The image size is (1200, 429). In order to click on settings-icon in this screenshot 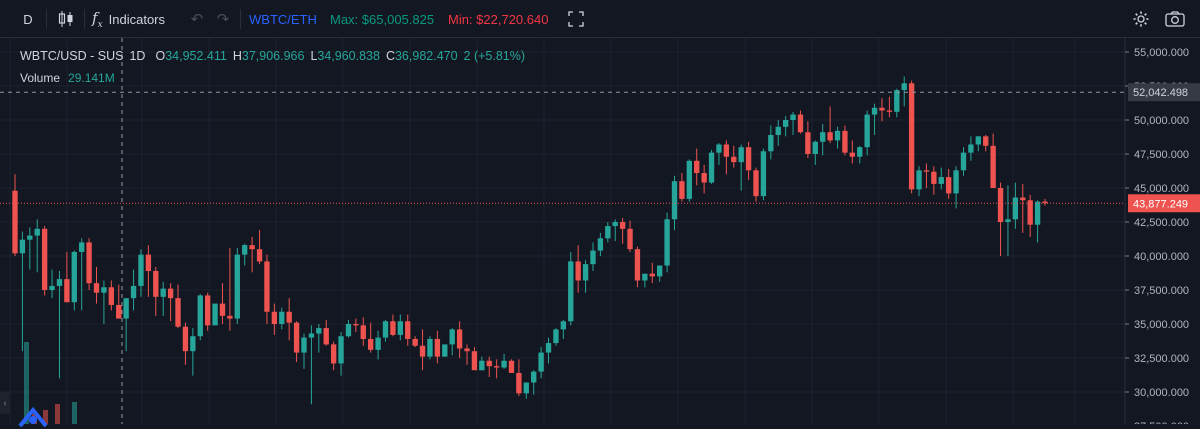, I will do `click(1141, 19)`.